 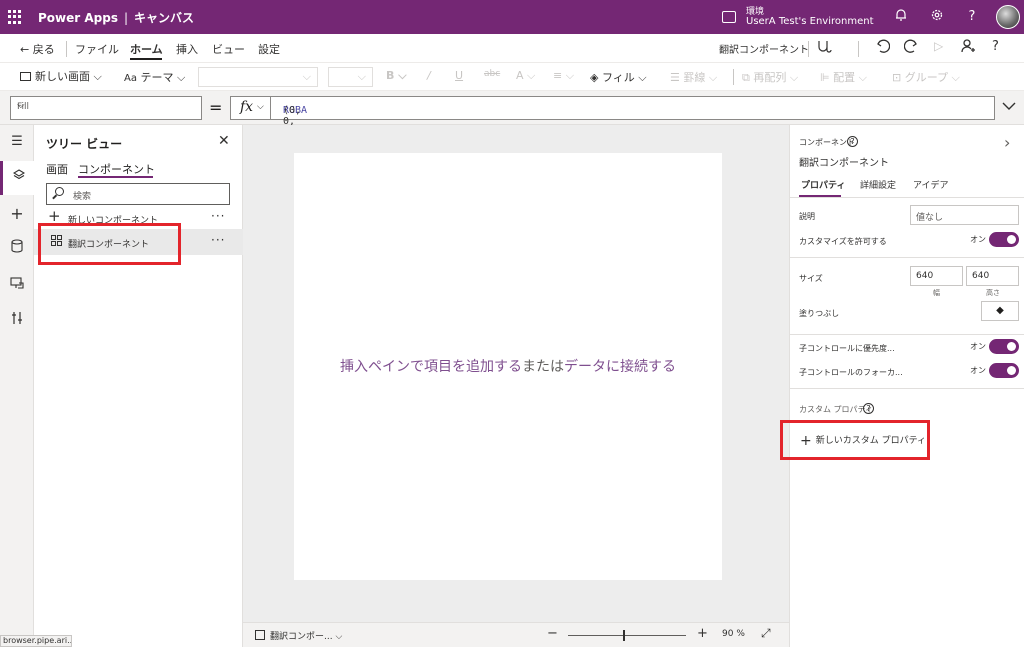 I want to click on menu-insert: 挿入, so click(x=187, y=49).